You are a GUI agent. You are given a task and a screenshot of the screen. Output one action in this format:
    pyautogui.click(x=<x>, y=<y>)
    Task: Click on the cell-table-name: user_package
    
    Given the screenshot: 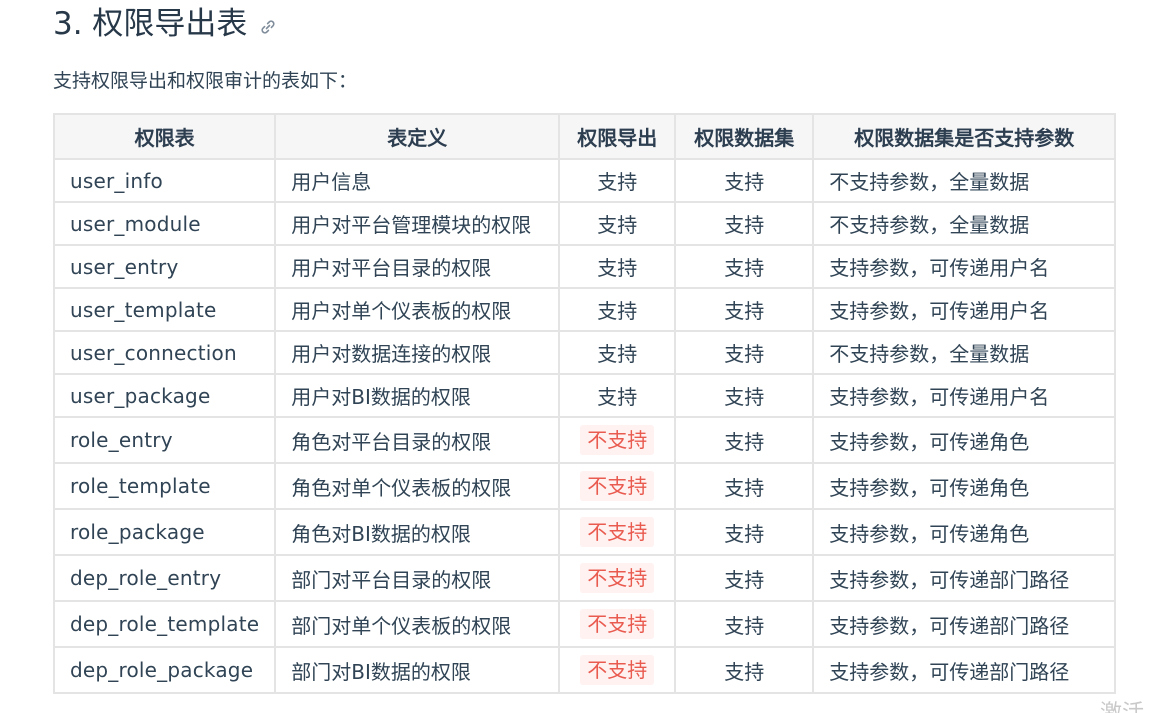 What is the action you would take?
    pyautogui.click(x=164, y=395)
    